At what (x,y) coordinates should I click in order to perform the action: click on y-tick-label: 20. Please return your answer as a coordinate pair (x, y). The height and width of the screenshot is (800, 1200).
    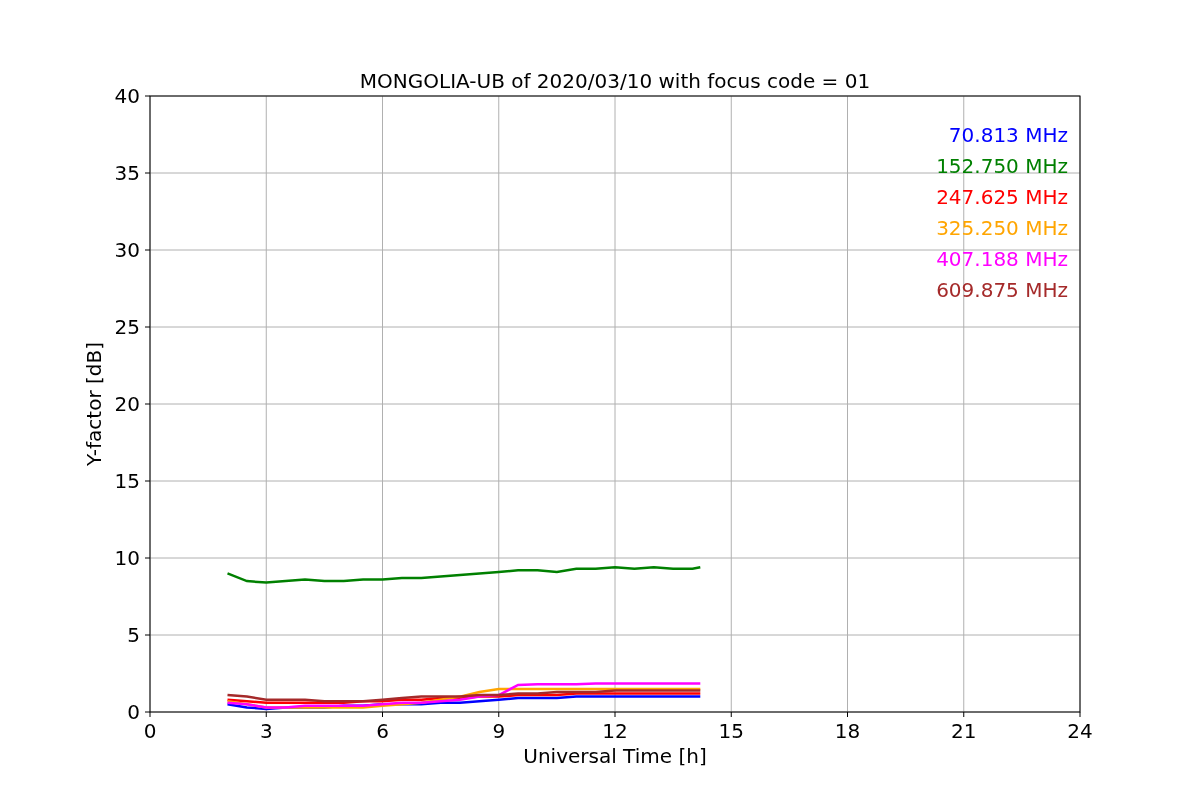
    Looking at the image, I should click on (127, 404).